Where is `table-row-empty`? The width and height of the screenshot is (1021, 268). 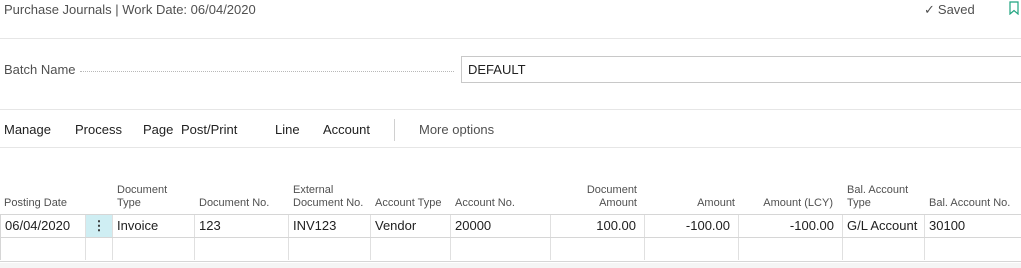 table-row-empty is located at coordinates (510, 250).